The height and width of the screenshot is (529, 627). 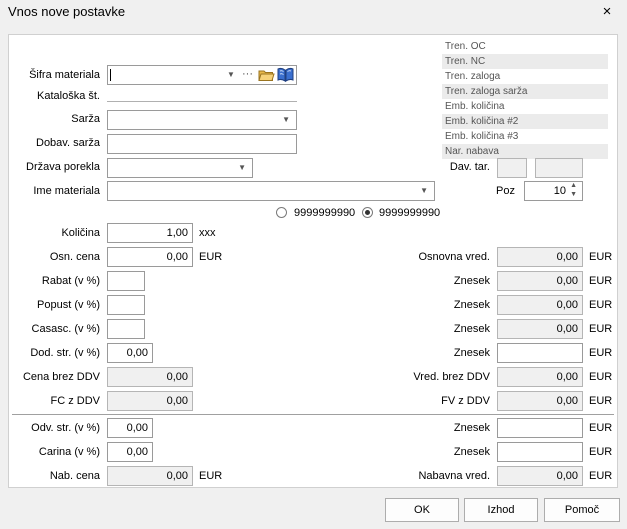 I want to click on ellipsis-button: ···, so click(x=247, y=74).